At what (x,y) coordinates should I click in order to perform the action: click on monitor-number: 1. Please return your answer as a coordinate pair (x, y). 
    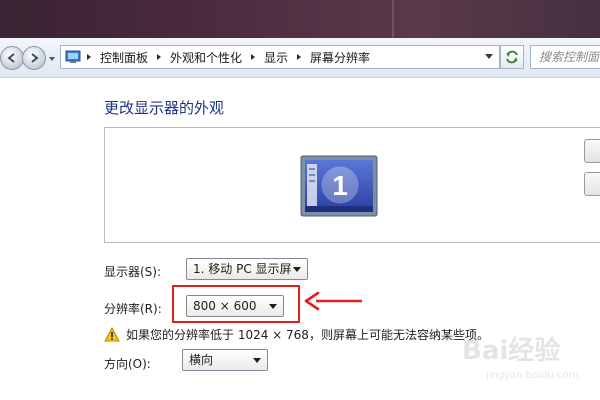
    Looking at the image, I should click on (340, 185).